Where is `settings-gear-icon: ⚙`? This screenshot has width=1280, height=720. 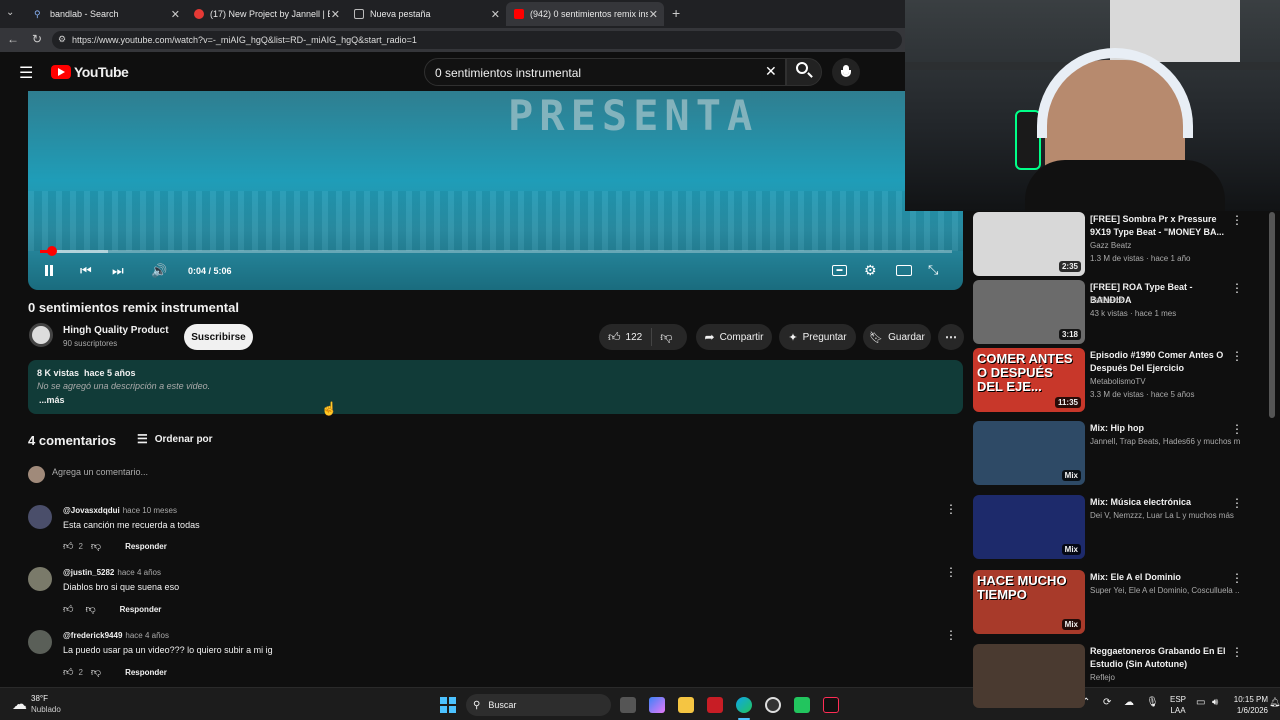 settings-gear-icon: ⚙ is located at coordinates (870, 270).